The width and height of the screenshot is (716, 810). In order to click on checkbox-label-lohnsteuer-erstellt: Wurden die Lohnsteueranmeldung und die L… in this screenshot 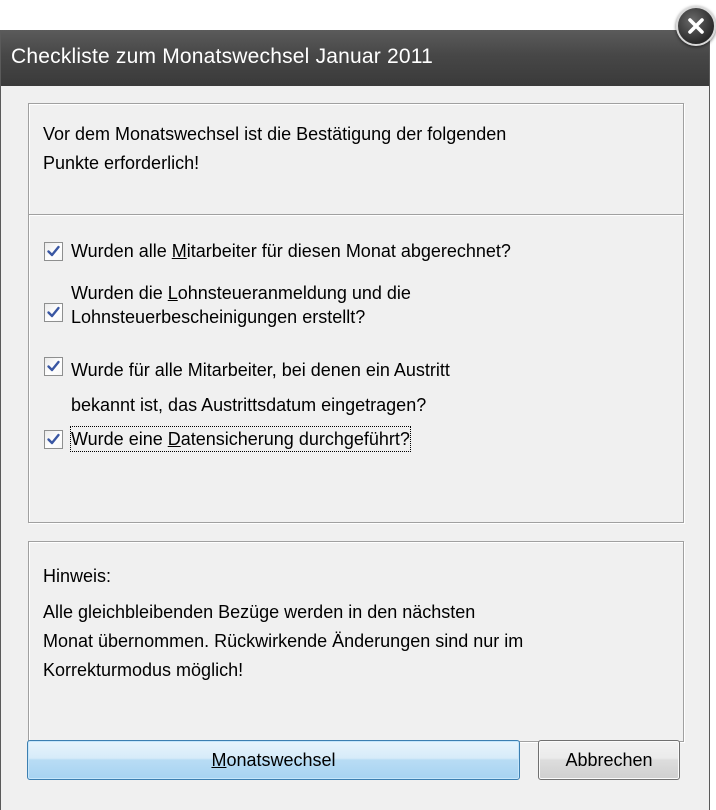, I will do `click(241, 305)`.